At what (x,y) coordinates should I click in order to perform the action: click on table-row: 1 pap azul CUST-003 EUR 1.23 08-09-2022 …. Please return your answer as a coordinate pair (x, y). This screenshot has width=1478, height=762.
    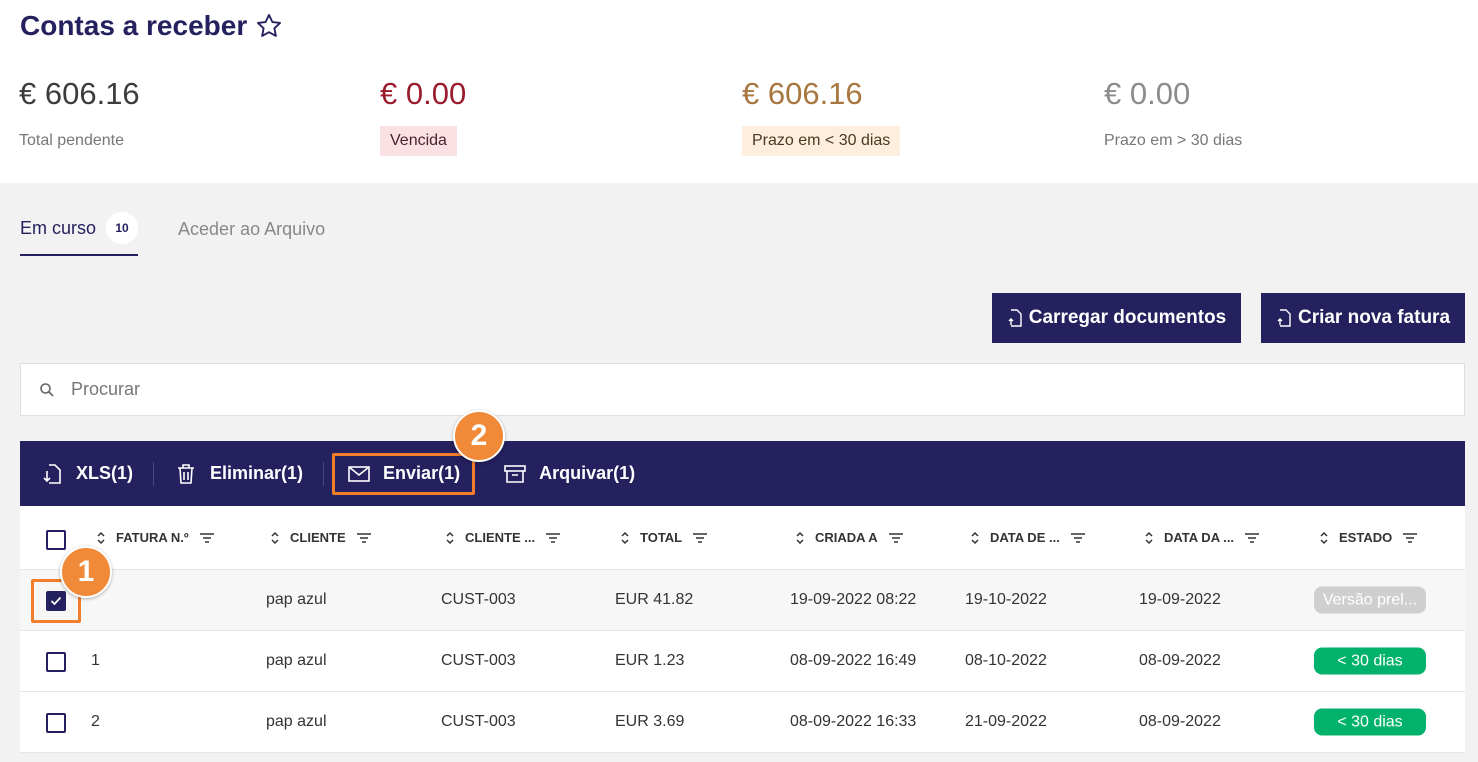
    Looking at the image, I should click on (742, 661).